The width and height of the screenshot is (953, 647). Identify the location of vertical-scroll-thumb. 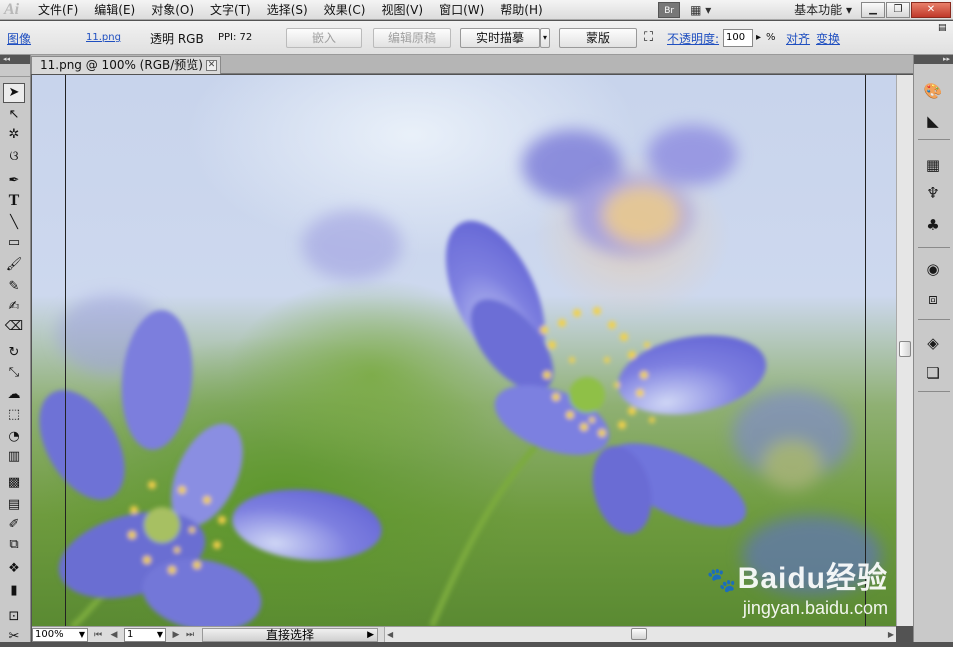
(905, 349).